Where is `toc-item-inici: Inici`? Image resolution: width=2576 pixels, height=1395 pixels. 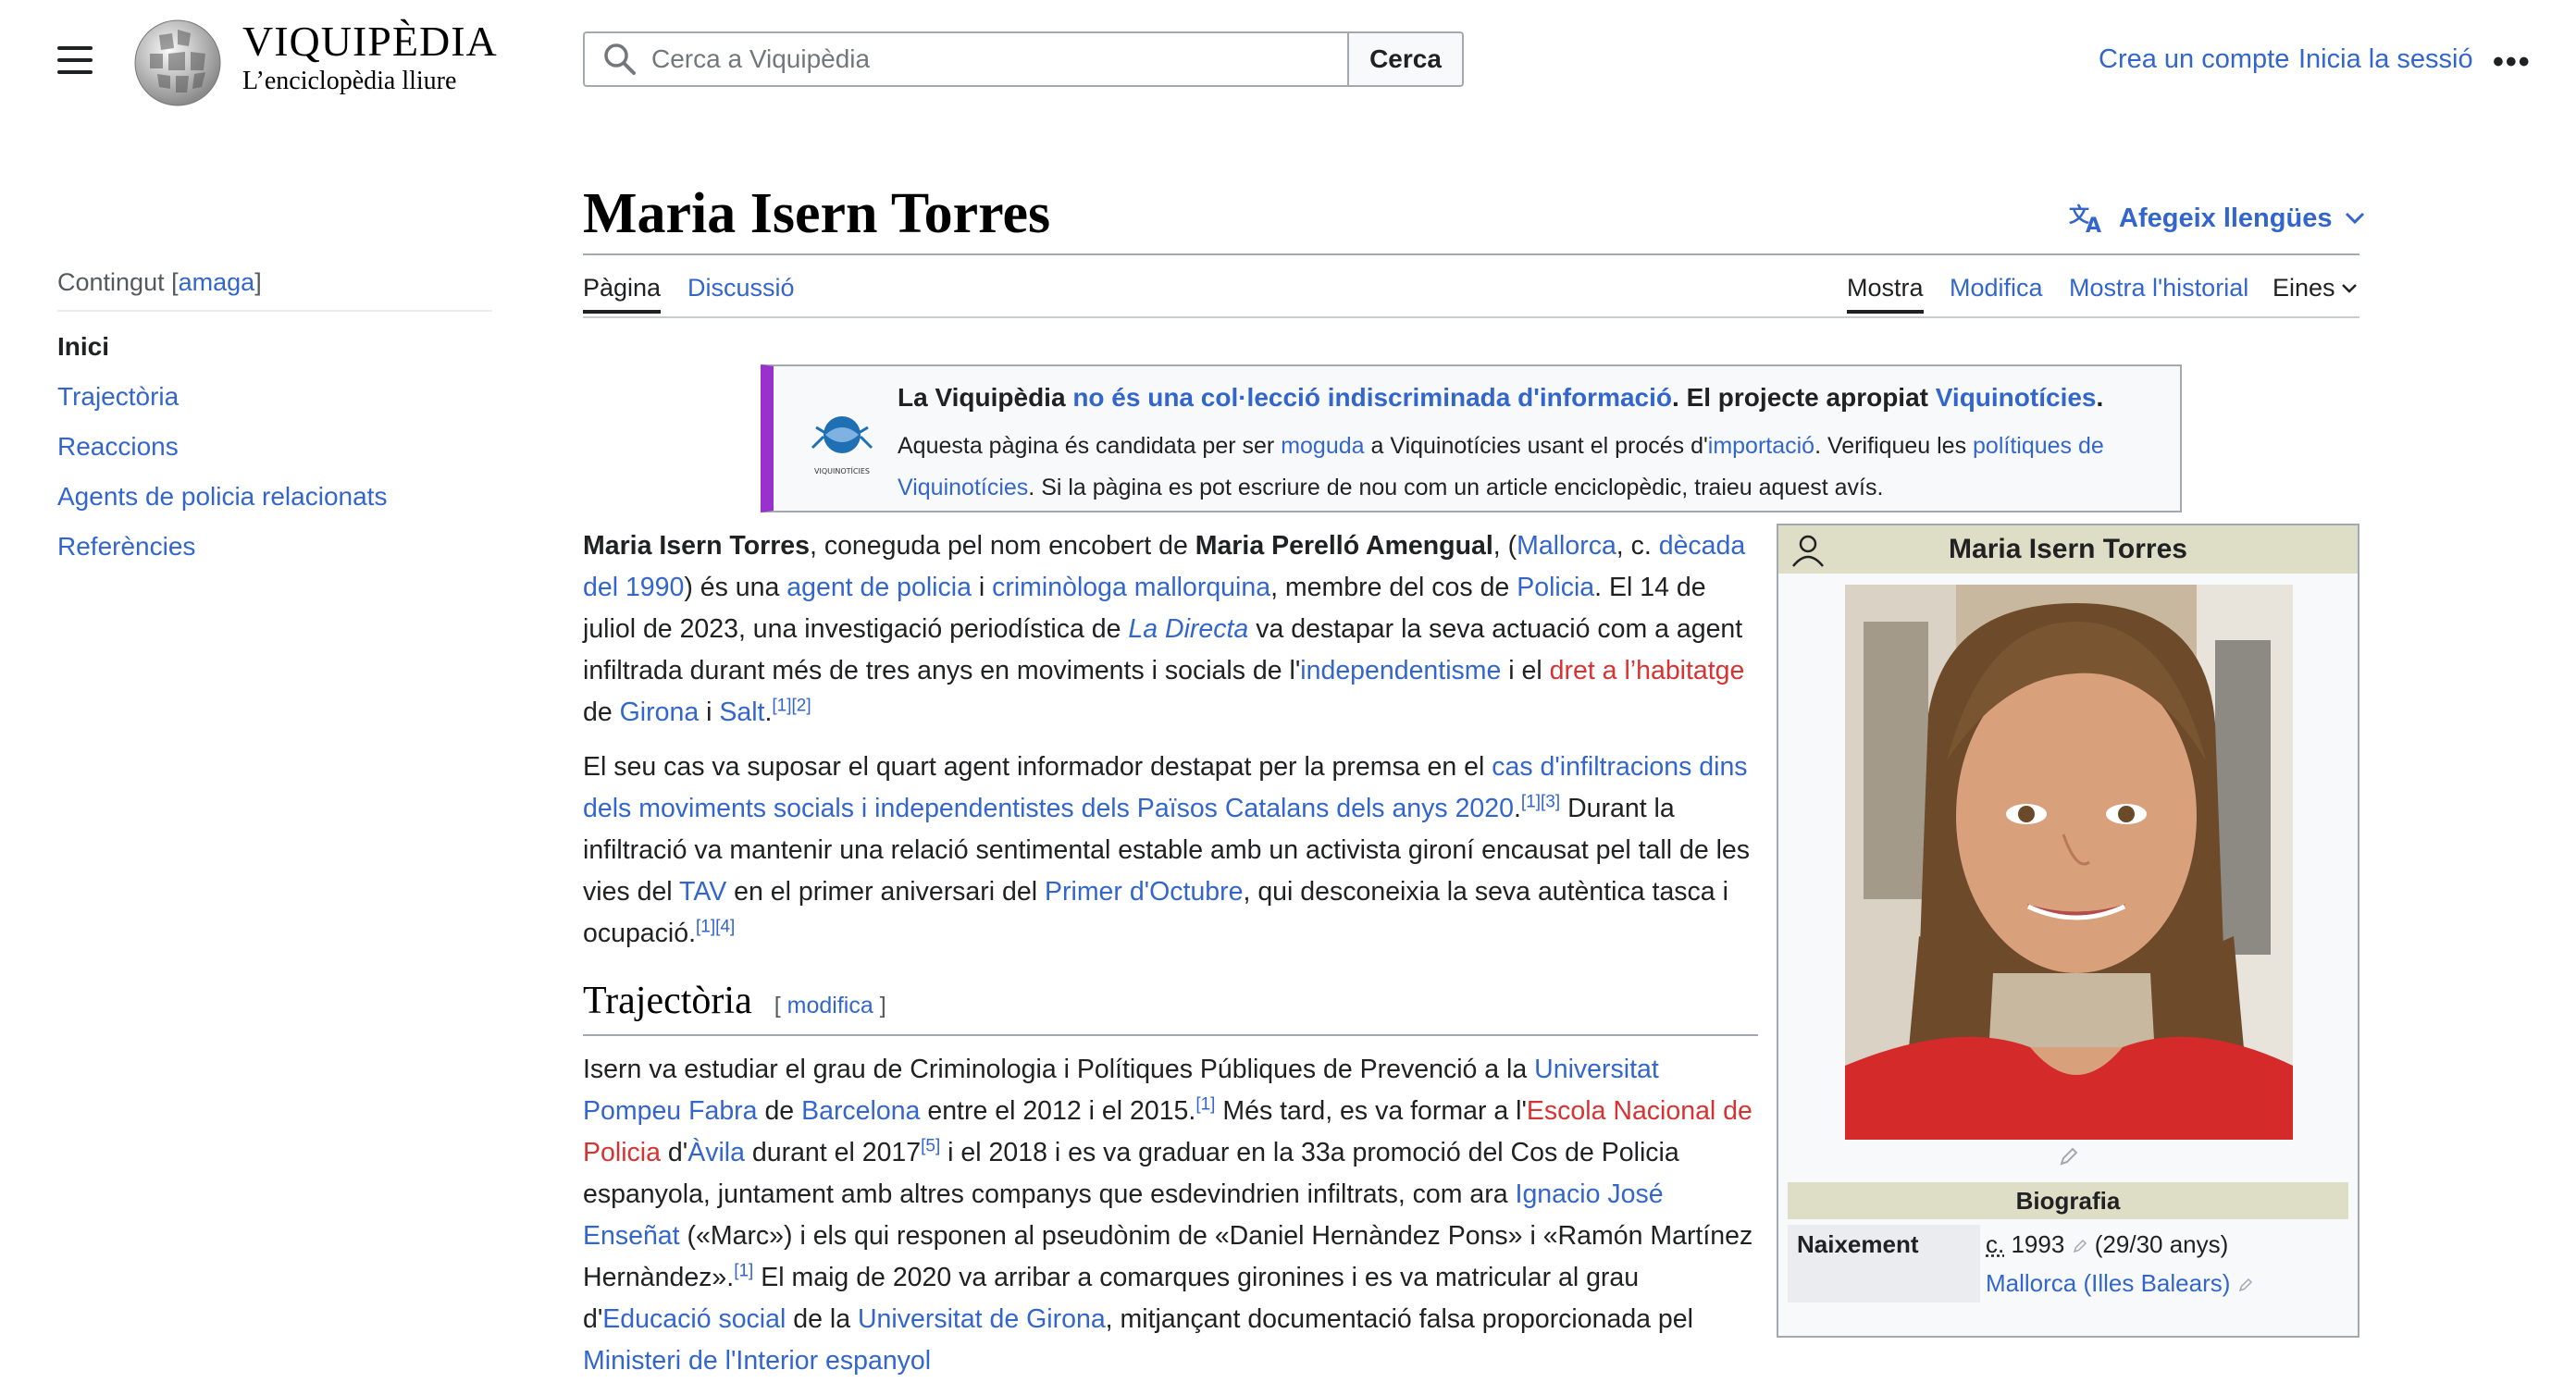
toc-item-inici: Inici is located at coordinates (274, 347).